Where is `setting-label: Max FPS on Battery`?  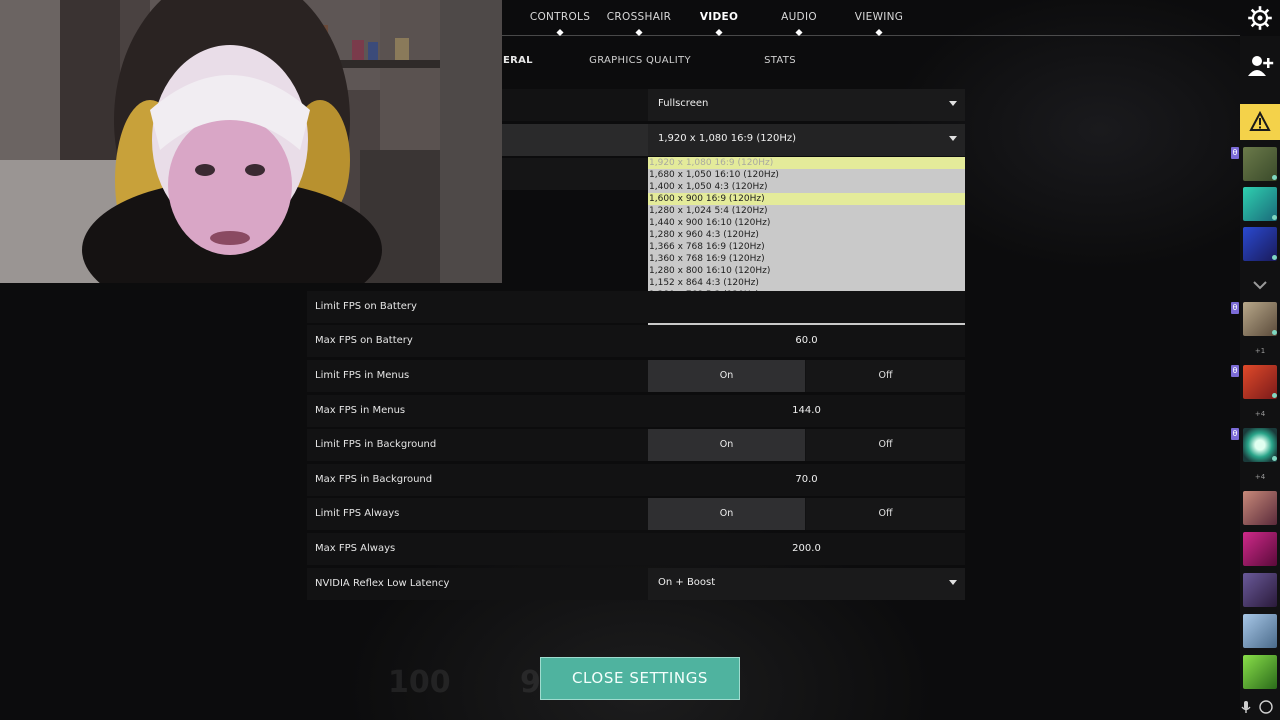
setting-label: Max FPS on Battery is located at coordinates (364, 340).